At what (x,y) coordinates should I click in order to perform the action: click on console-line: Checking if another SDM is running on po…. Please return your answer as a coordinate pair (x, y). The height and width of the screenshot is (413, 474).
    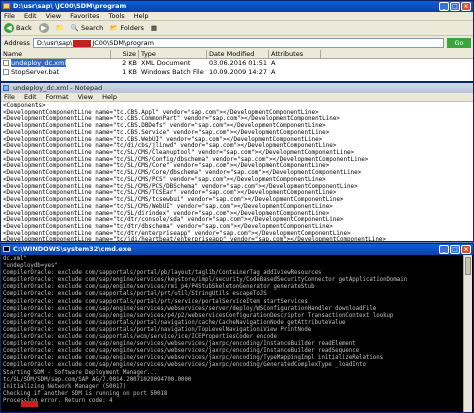
    Looking at the image, I should click on (85, 393).